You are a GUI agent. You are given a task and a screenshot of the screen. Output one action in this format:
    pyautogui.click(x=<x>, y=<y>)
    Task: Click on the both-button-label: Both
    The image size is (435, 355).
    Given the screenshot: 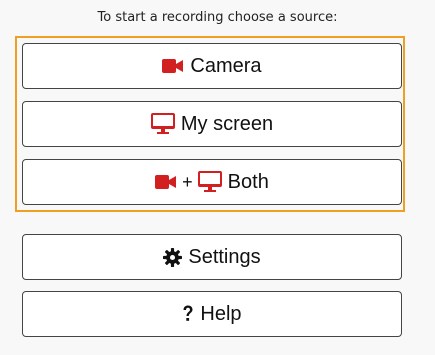 What is the action you would take?
    pyautogui.click(x=248, y=181)
    